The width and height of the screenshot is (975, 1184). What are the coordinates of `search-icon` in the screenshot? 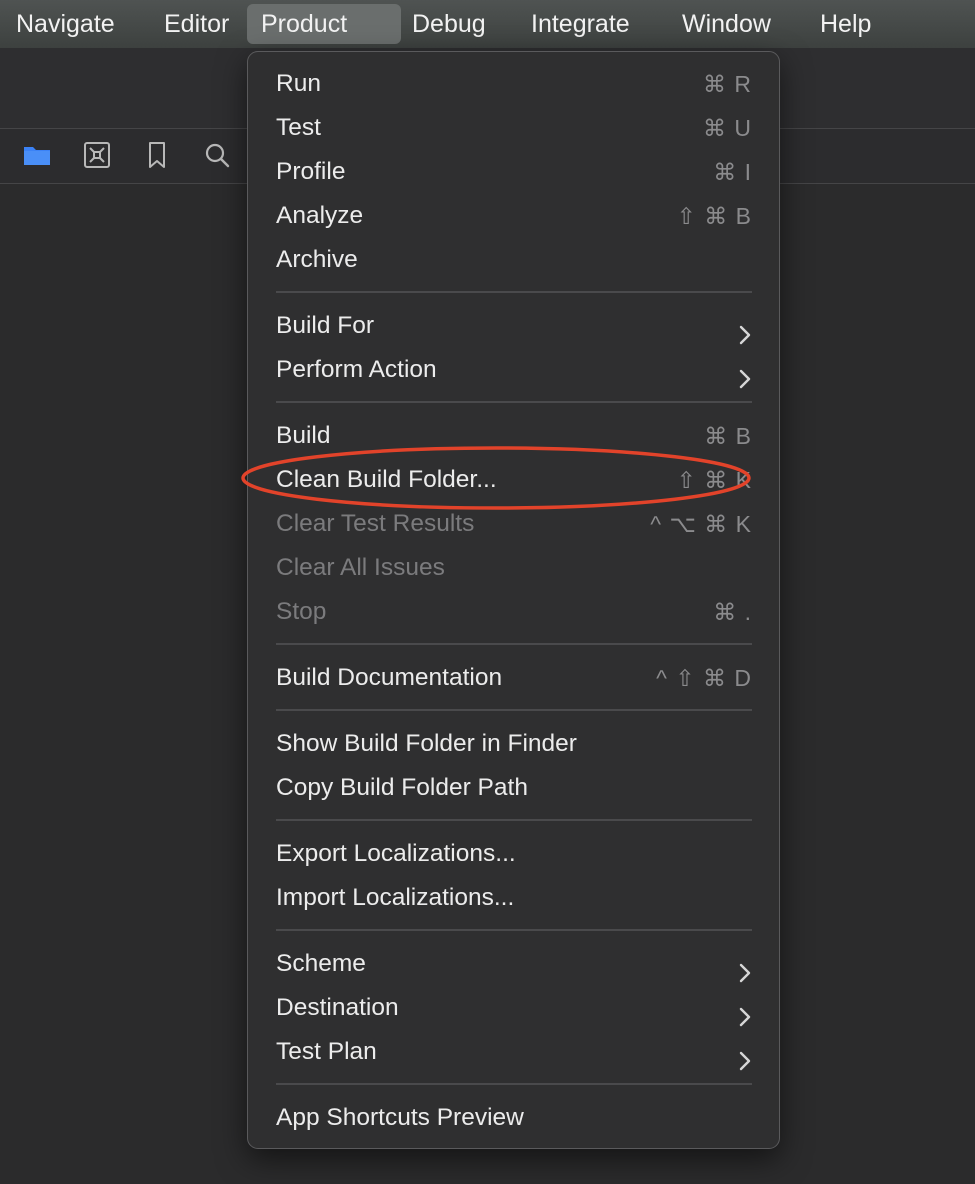 It's located at (217, 155).